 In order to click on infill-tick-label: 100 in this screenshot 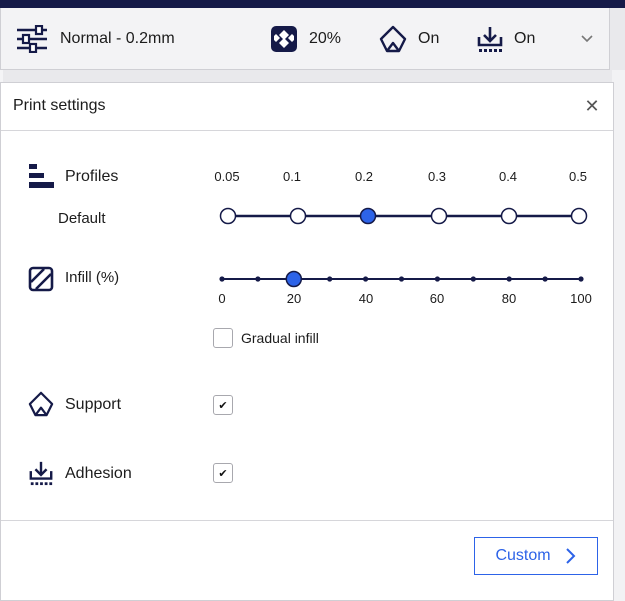, I will do `click(581, 298)`.